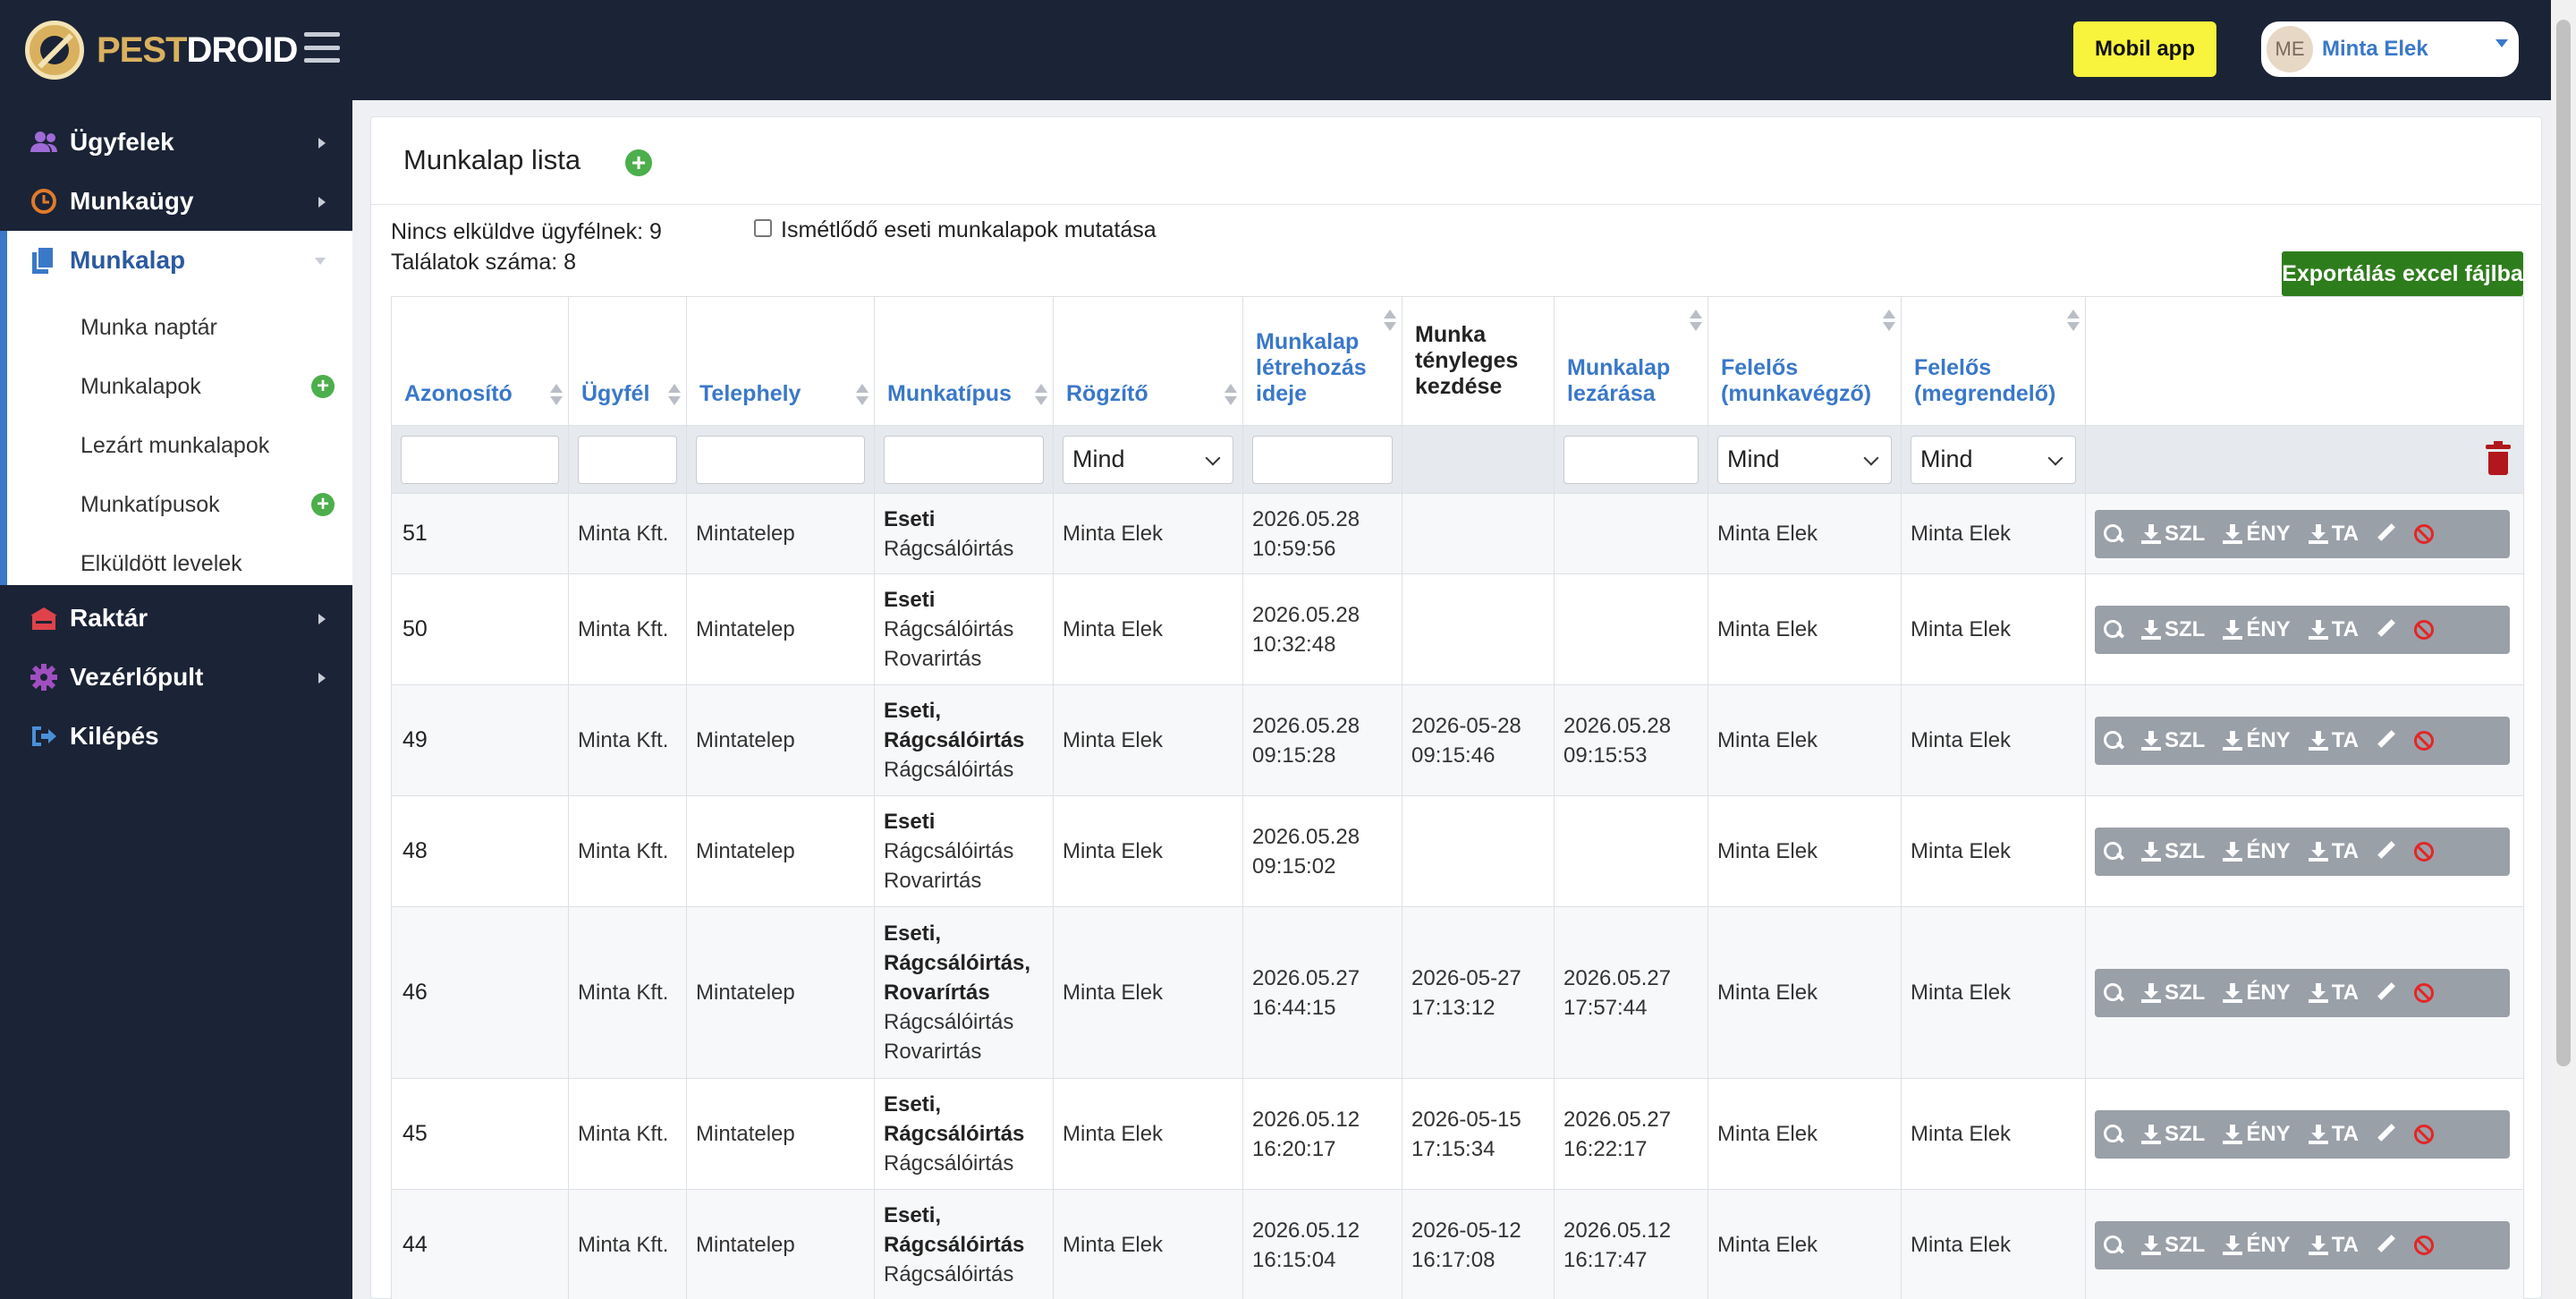  What do you see at coordinates (176, 142) in the screenshot?
I see `sidebar-item-ugyfelek: Ügyfelek` at bounding box center [176, 142].